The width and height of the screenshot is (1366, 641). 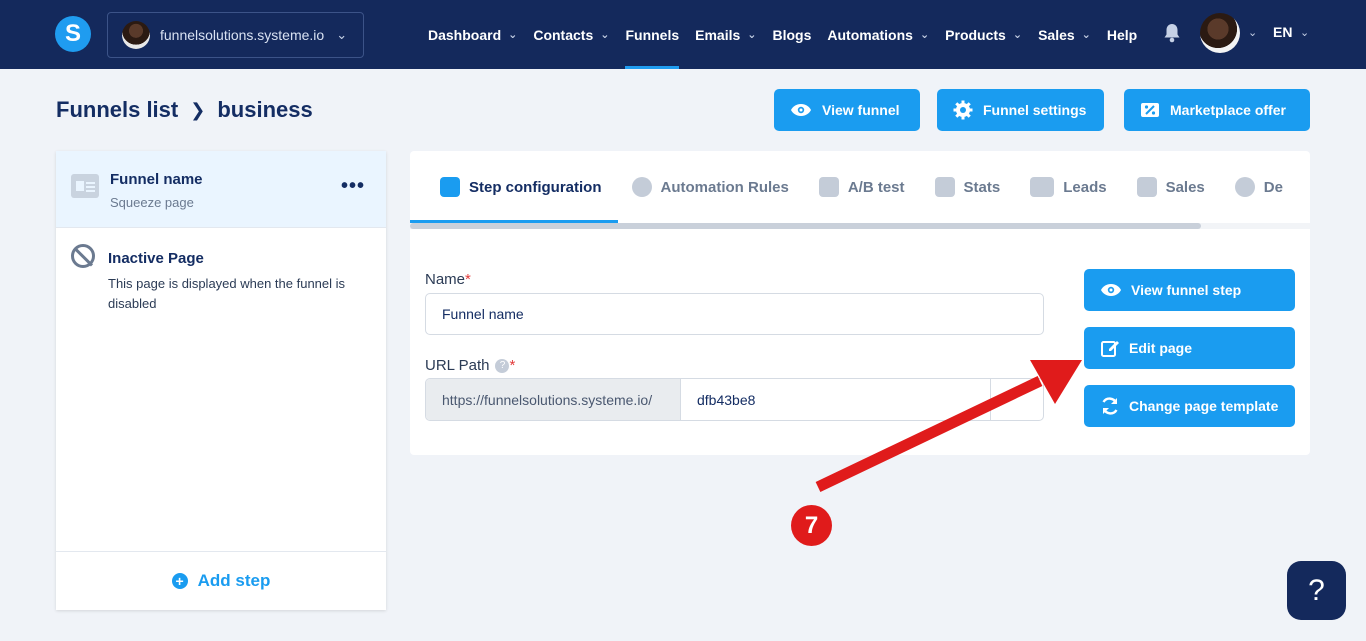 I want to click on nav-automations: Automations ⌄, so click(x=878, y=34).